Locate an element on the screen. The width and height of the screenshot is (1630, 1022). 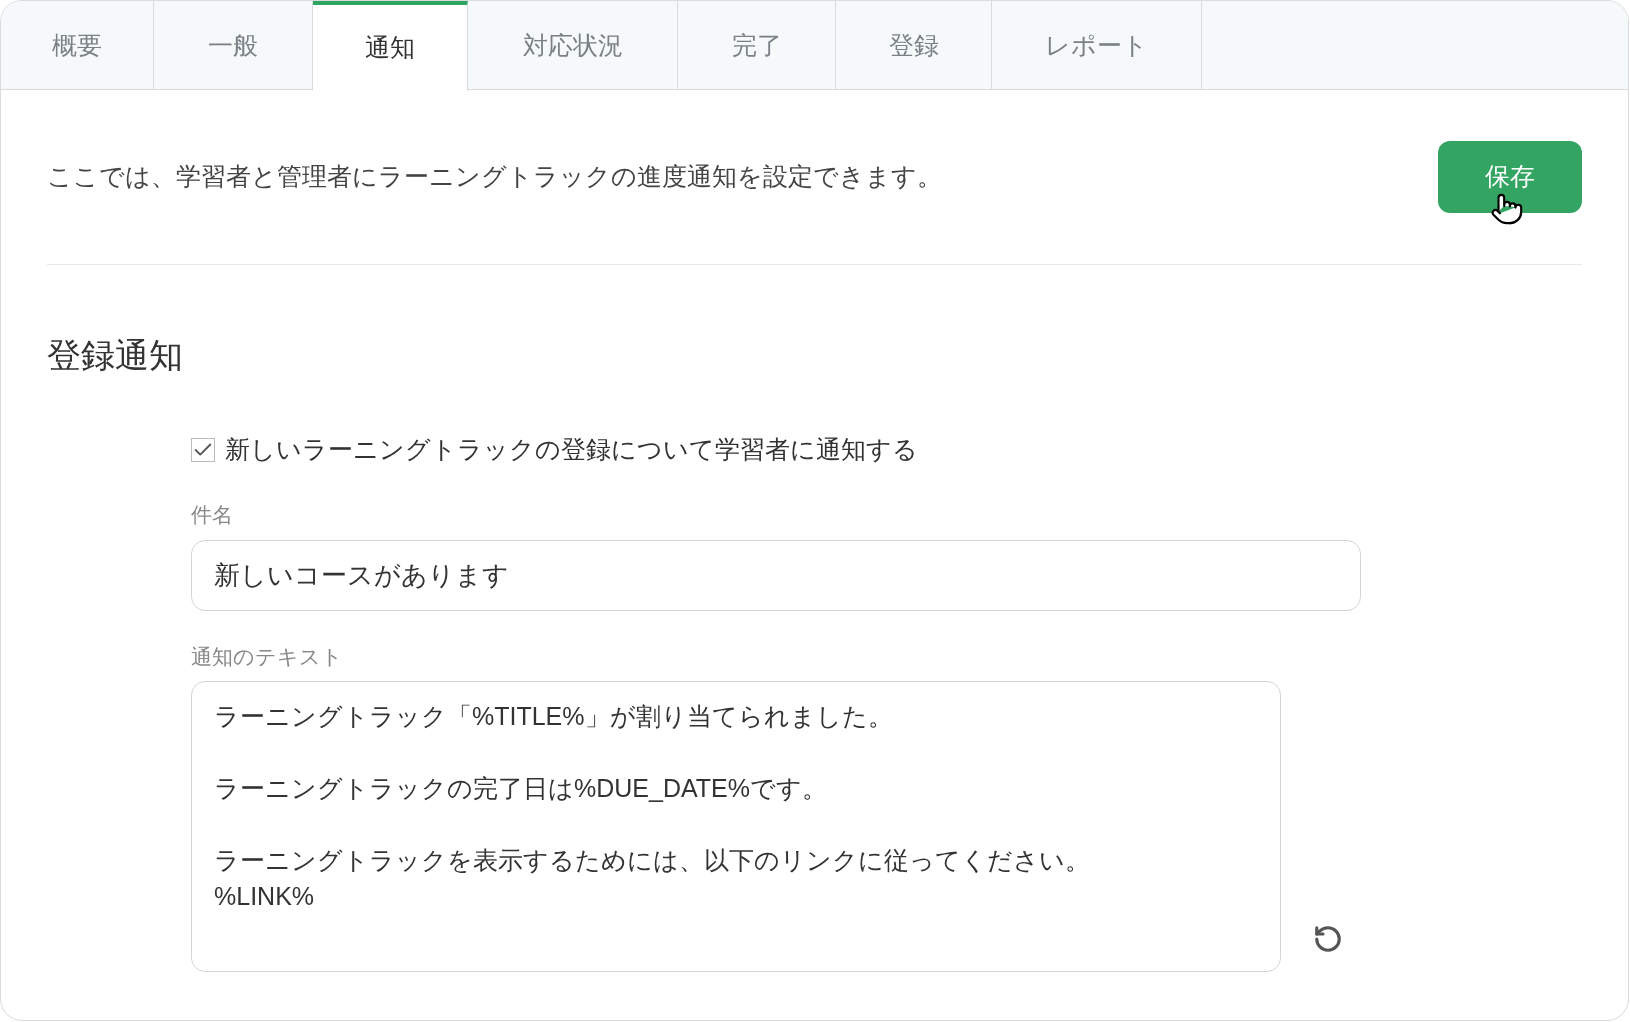
tab: レポート is located at coordinates (1097, 45).